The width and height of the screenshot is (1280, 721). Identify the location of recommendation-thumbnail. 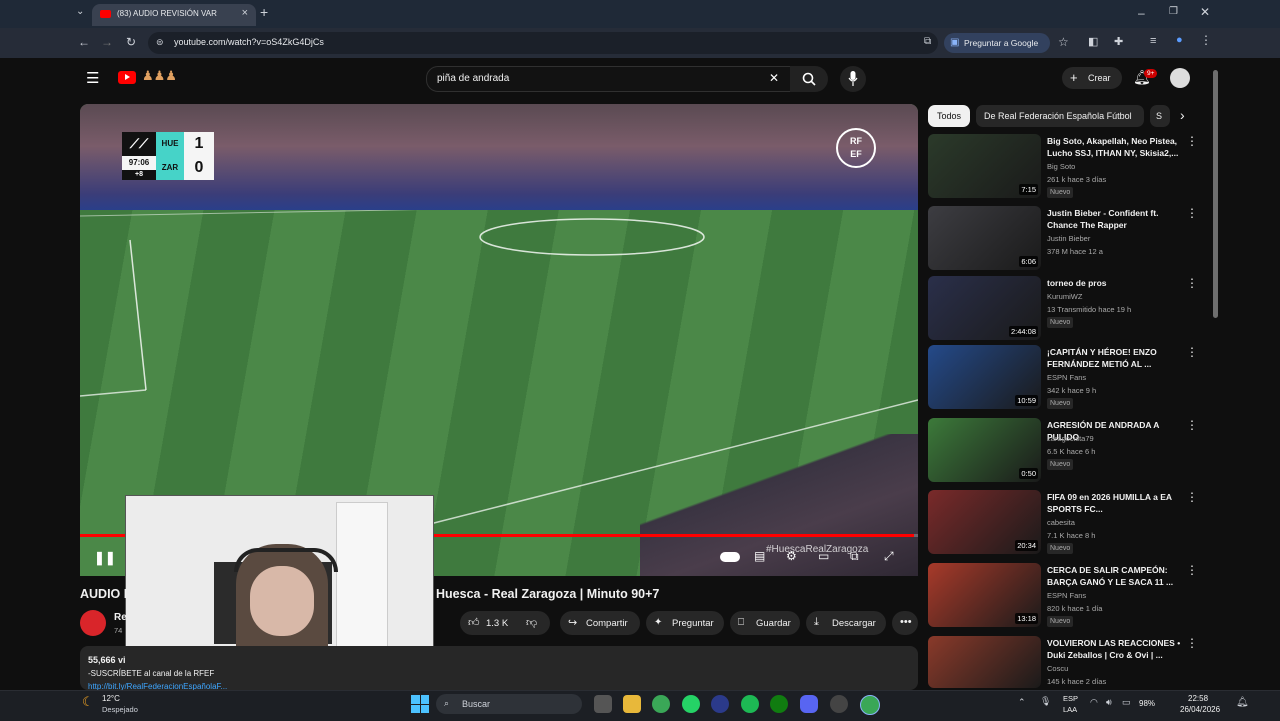
(984, 662).